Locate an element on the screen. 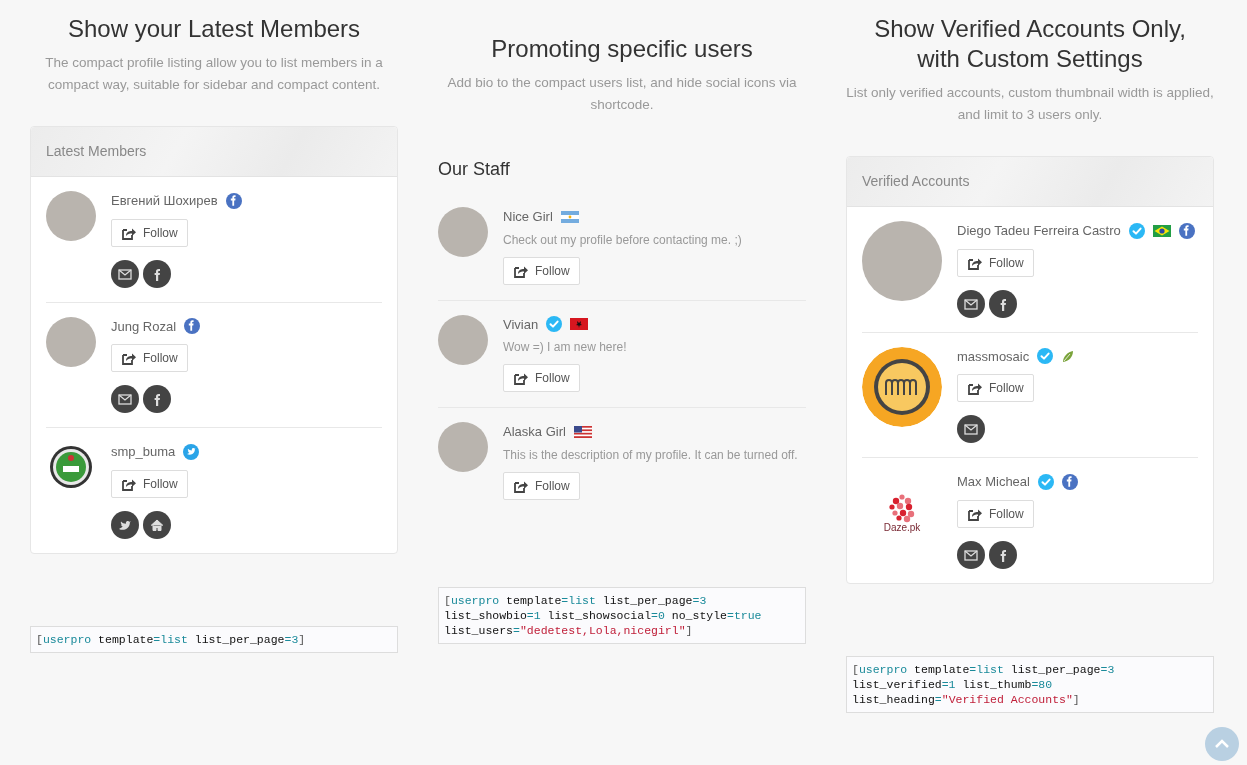 Image resolution: width=1247 pixels, height=765 pixels. member-bio: Check out my profile before contacting me. ;) is located at coordinates (623, 240).